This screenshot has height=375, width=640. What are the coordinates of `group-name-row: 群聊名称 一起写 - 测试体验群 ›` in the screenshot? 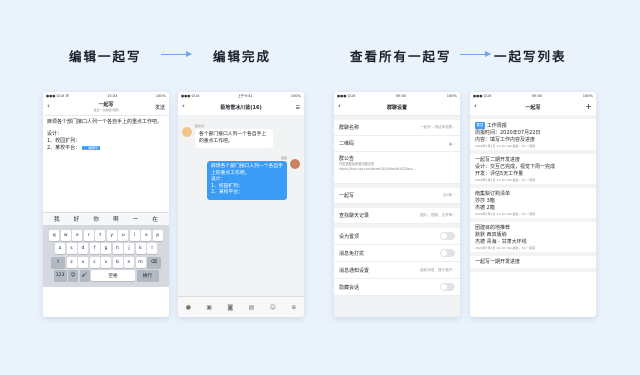 It's located at (397, 128).